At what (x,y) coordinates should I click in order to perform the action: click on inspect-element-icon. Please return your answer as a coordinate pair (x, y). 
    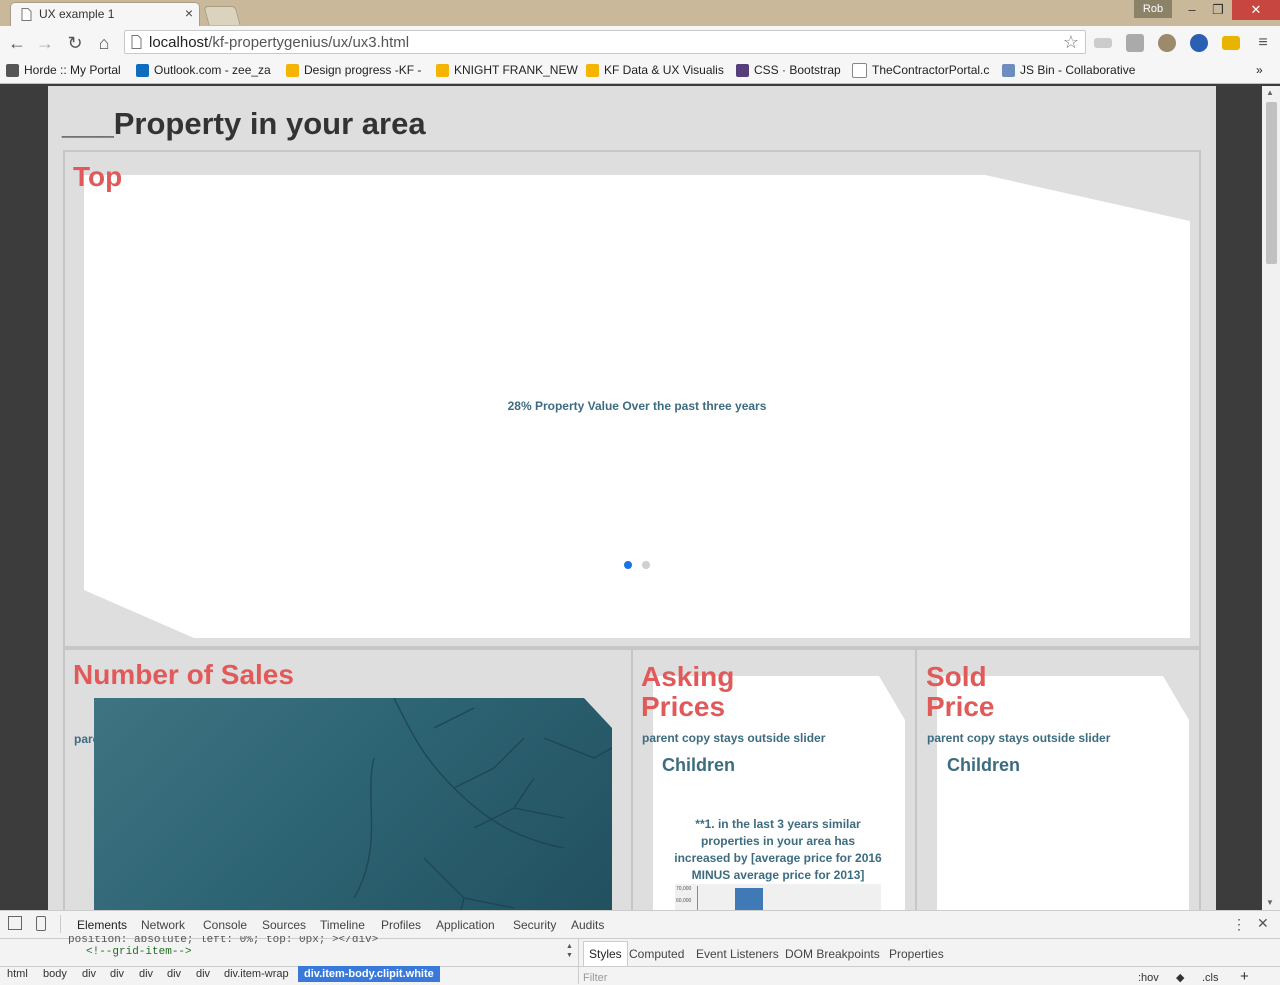
    Looking at the image, I should click on (15, 923).